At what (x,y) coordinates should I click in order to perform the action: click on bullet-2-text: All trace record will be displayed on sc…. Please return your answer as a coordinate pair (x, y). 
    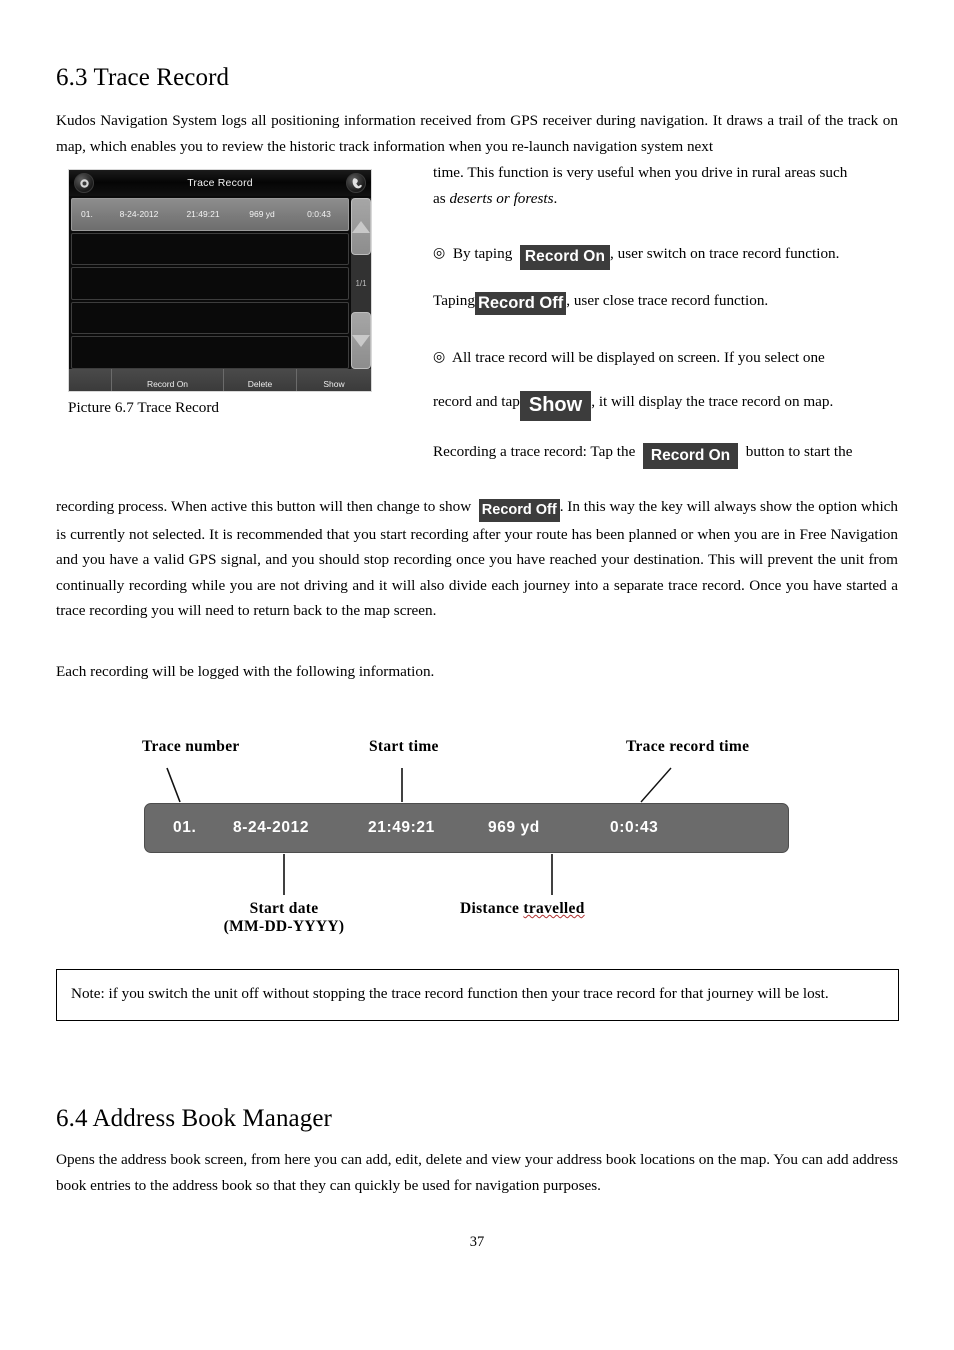
    Looking at the image, I should click on (638, 357).